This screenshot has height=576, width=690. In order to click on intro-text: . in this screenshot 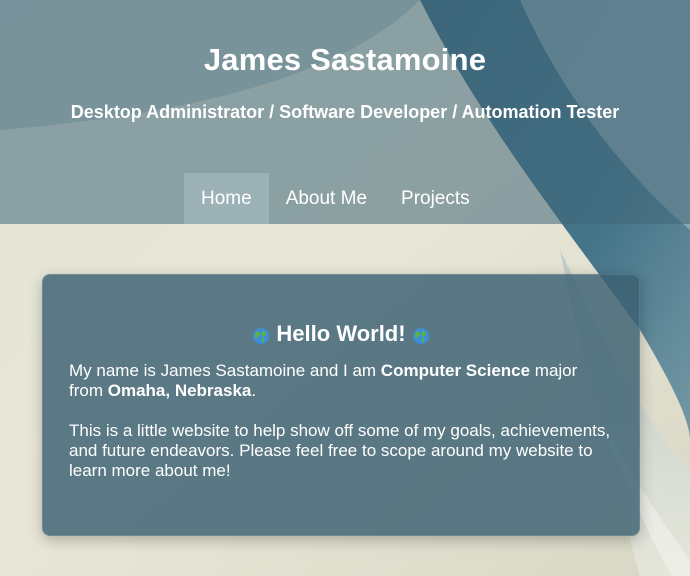, I will do `click(254, 390)`.